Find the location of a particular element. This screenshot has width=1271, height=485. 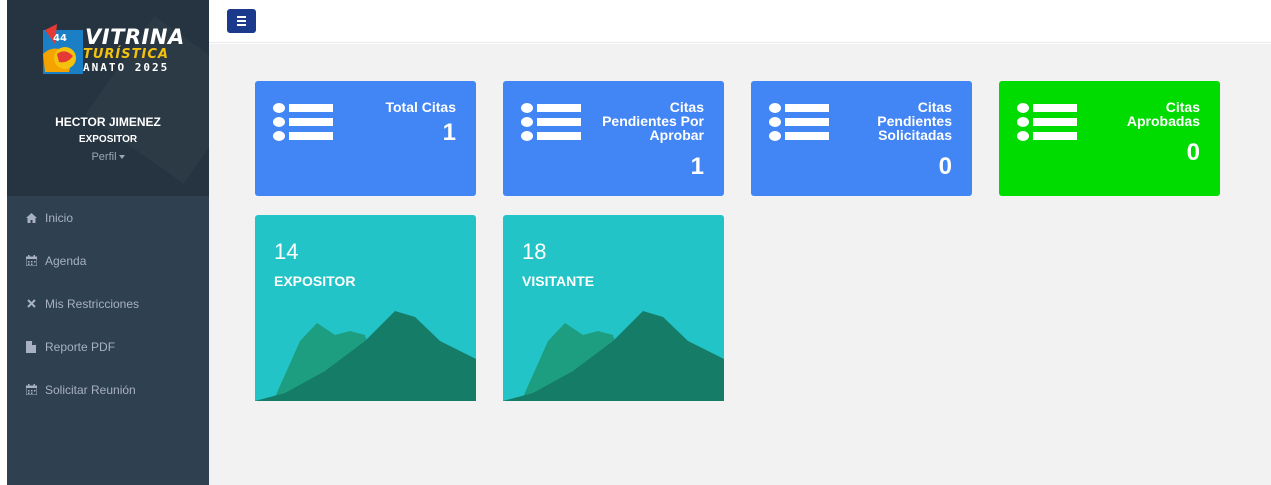

logo-subtitle: TURÍSTICA is located at coordinates (126, 54).